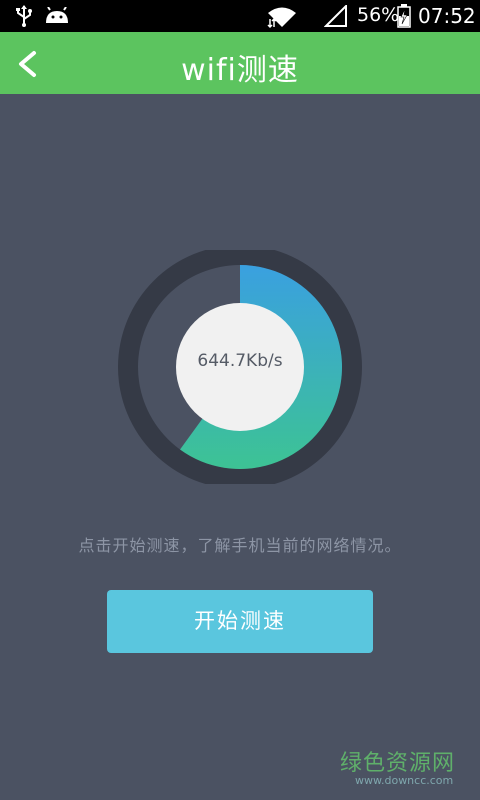 Image resolution: width=480 pixels, height=800 pixels. Describe the element at coordinates (240, 16) in the screenshot. I see `status-bar: 56% 07:52` at that location.